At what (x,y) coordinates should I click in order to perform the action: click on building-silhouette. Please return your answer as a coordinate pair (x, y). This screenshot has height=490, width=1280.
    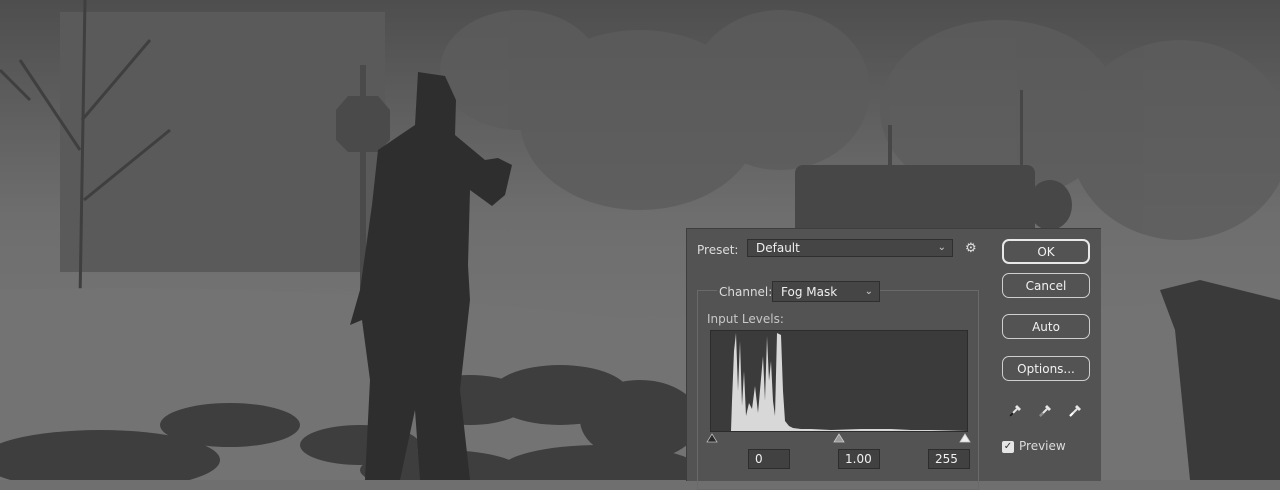
    Looking at the image, I should click on (222, 142).